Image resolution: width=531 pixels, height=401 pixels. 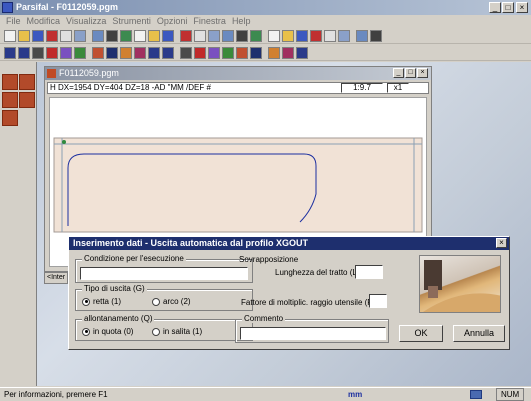 I want to click on doc-close-button: ×, so click(x=422, y=73).